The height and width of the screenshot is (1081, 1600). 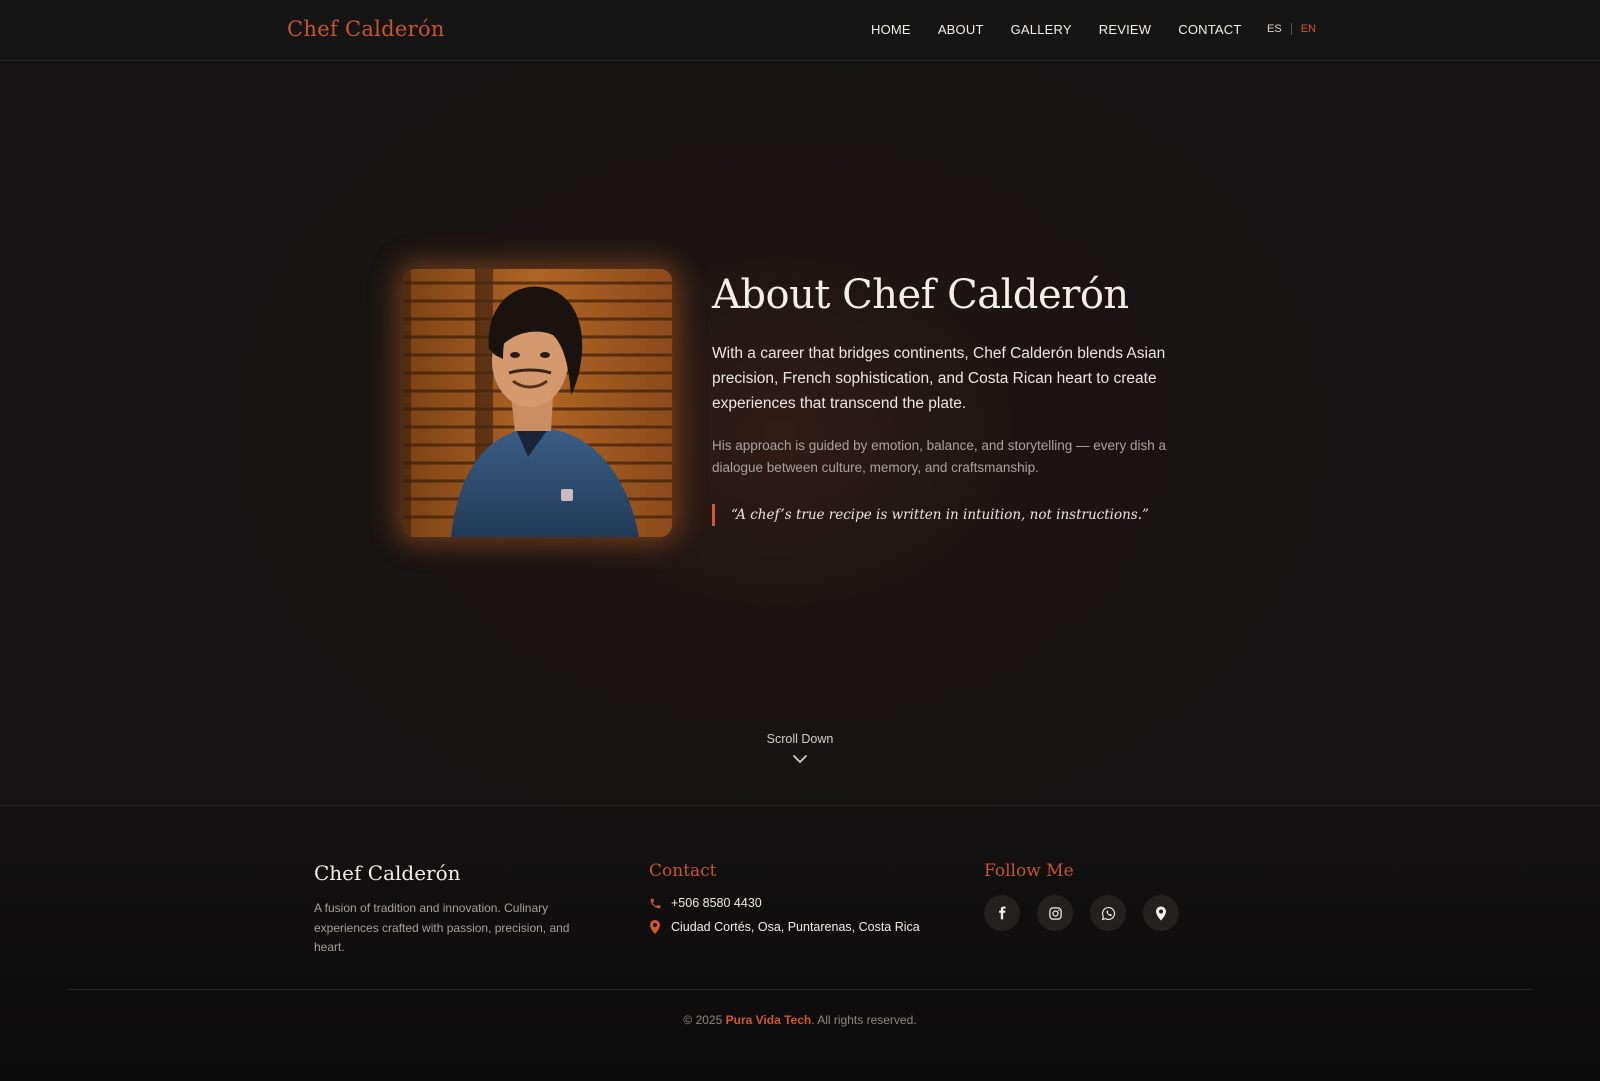 I want to click on whatsapp-link, so click(x=1108, y=913).